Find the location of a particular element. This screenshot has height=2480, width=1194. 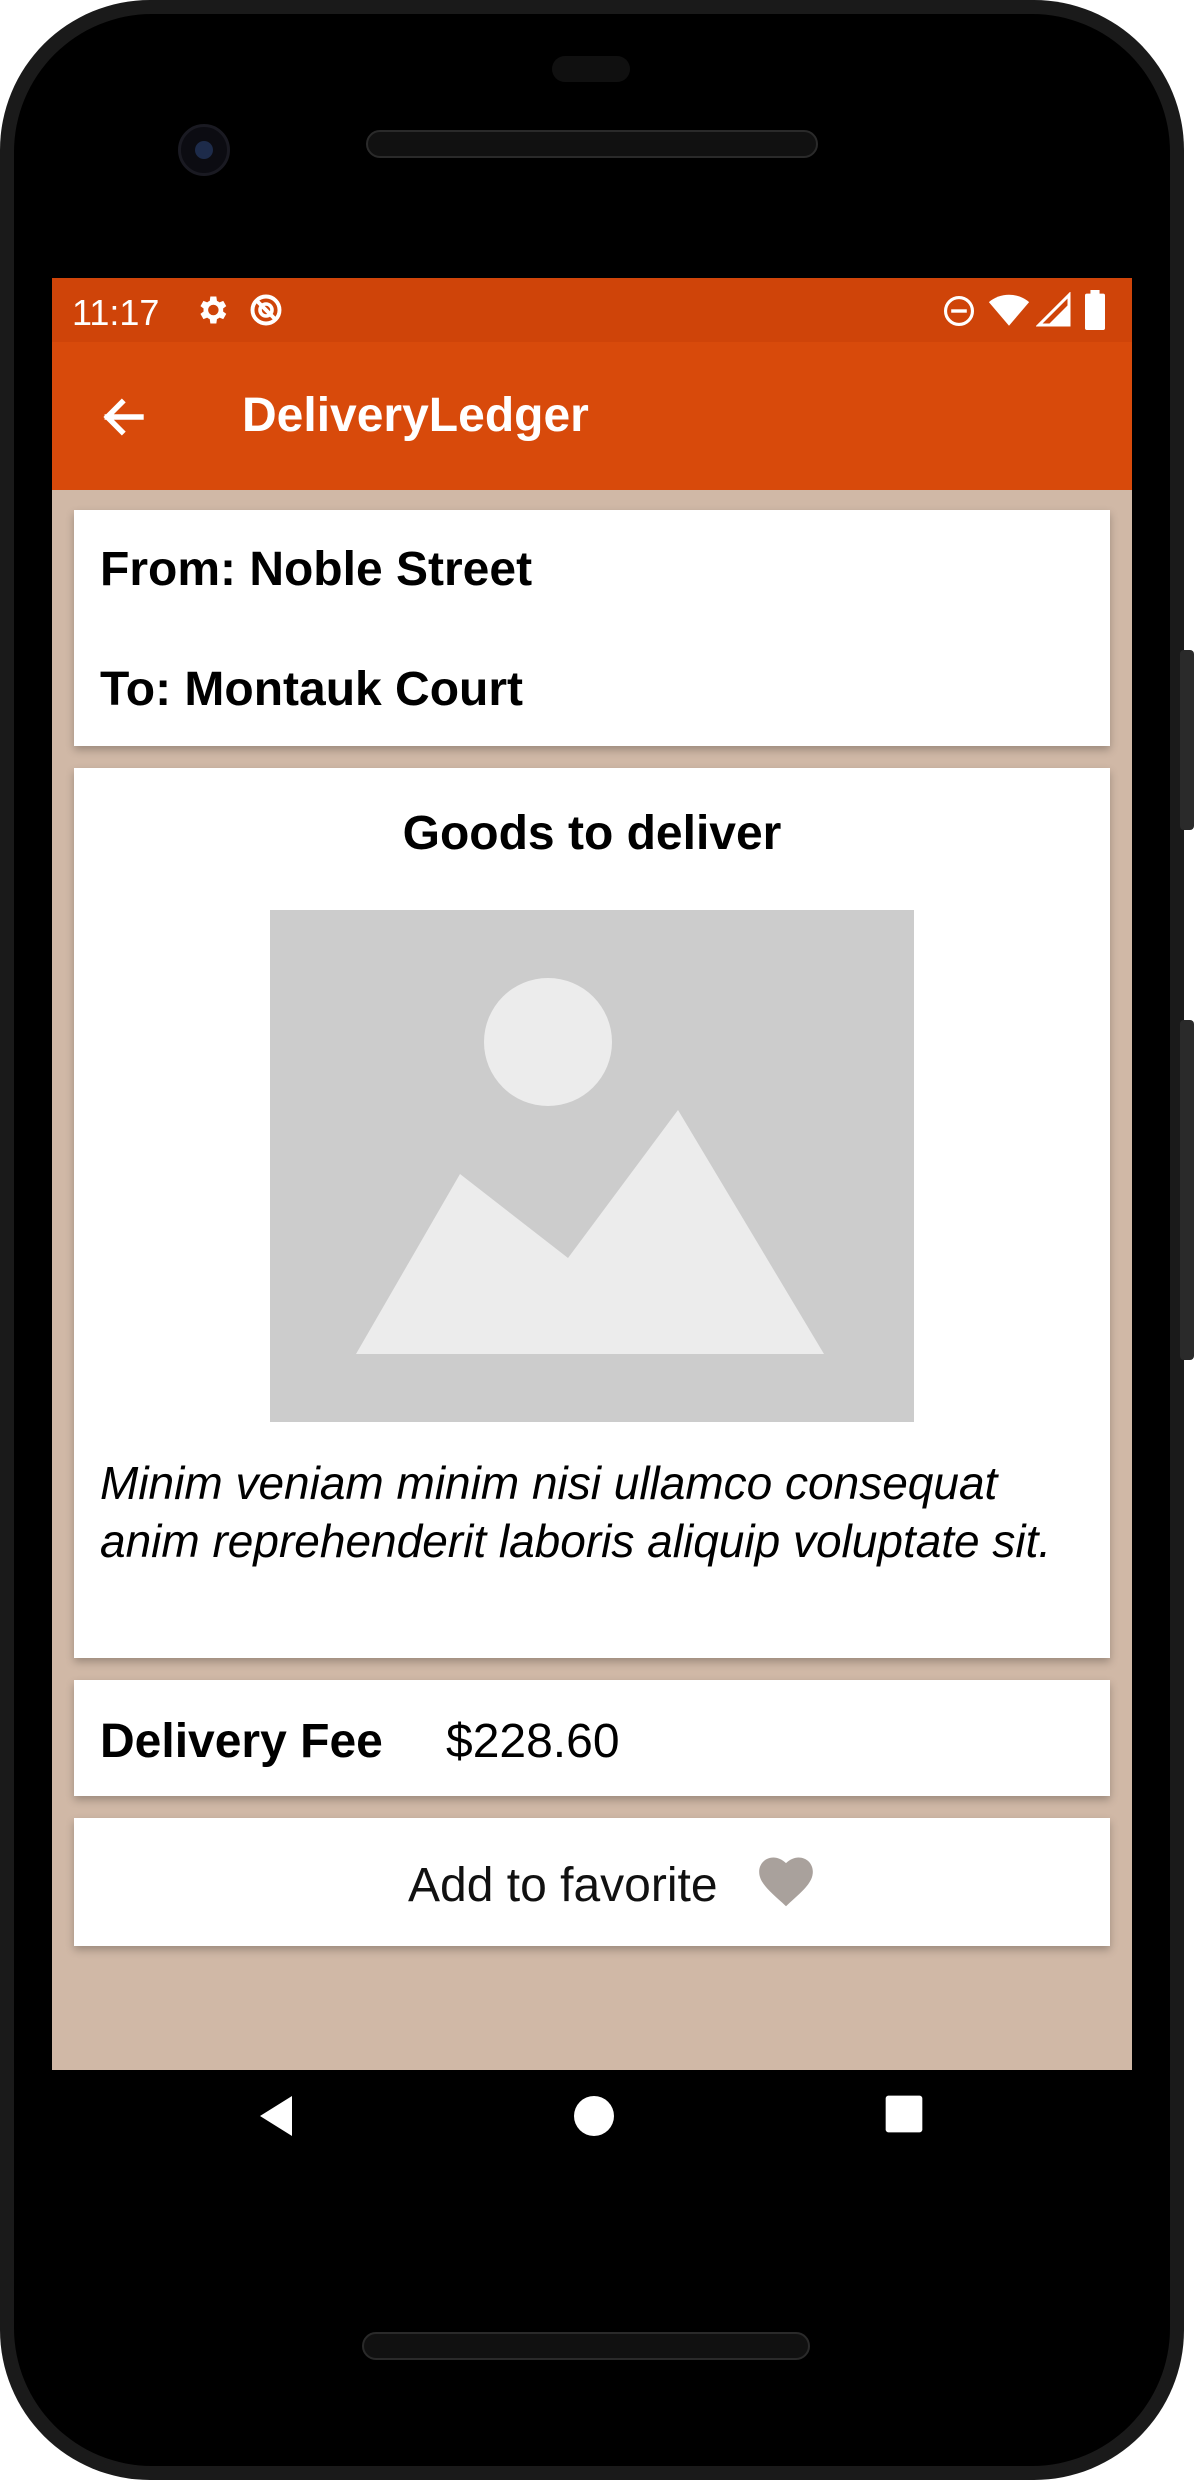

image-placeholder-icon is located at coordinates (592, 1166).